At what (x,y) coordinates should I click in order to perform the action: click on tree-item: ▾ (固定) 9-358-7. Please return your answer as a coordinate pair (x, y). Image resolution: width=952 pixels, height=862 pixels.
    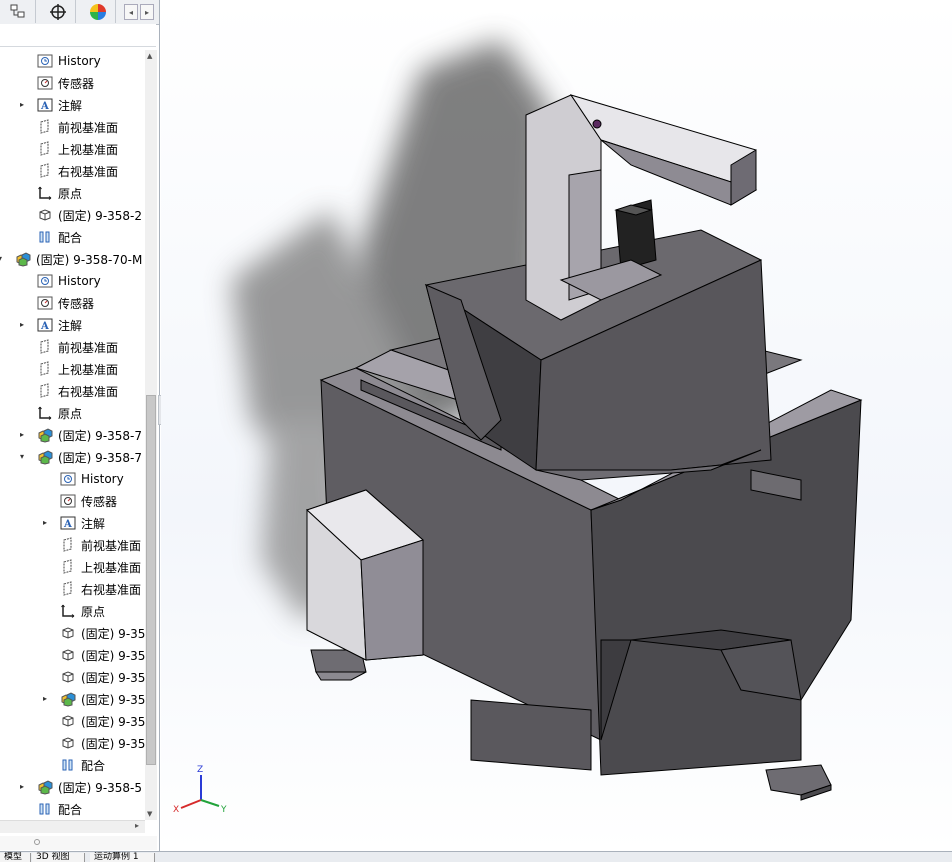
    Looking at the image, I should click on (81, 457).